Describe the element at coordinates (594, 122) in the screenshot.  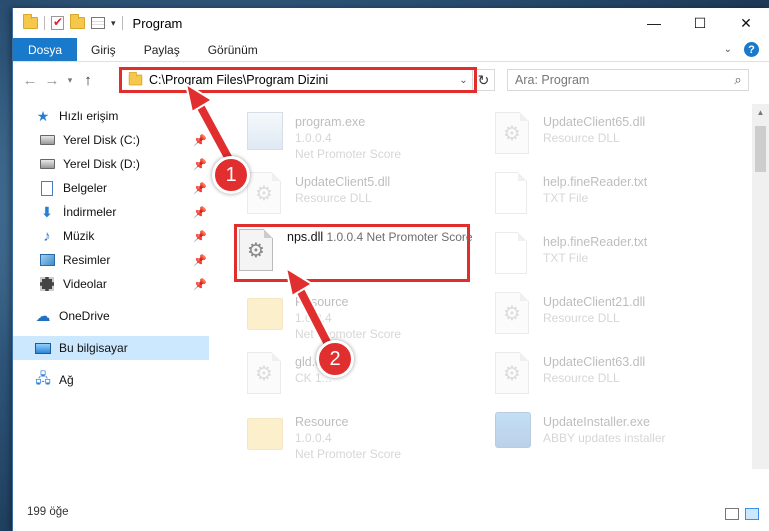
I see `file-name: UpdateClient65.dll` at that location.